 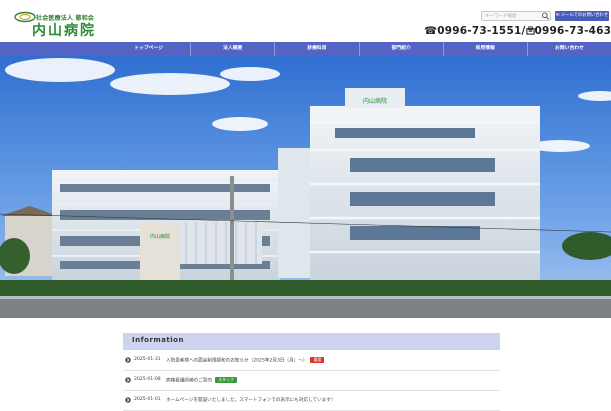 What do you see at coordinates (545, 16) in the screenshot?
I see `search-icon` at bounding box center [545, 16].